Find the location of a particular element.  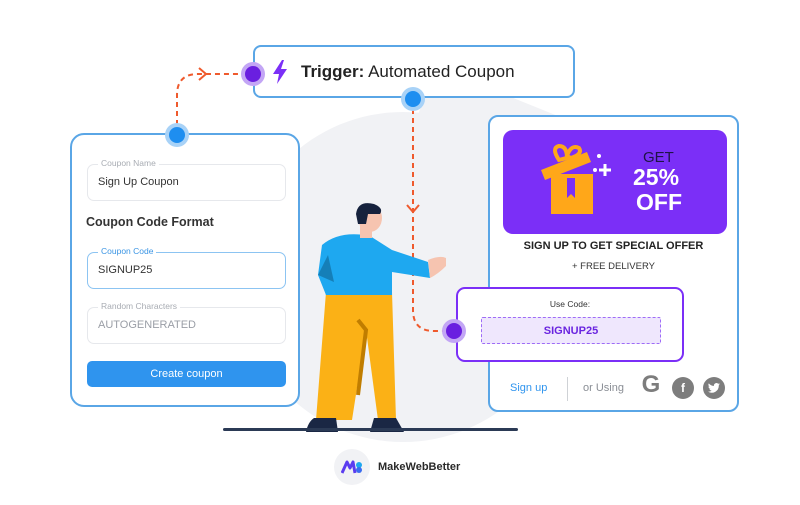

divider is located at coordinates (567, 389).